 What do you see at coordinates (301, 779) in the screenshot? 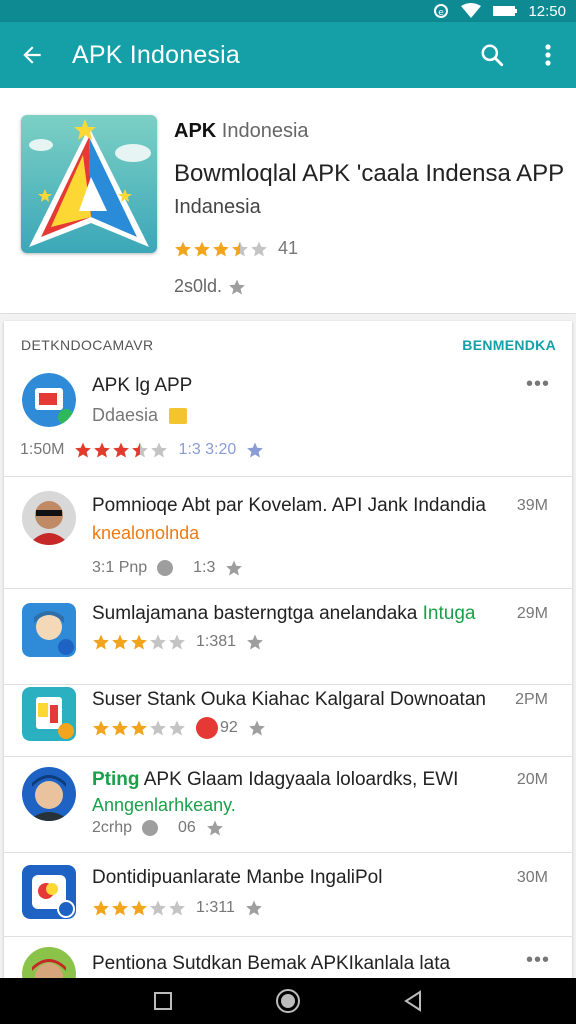
I see `app-name-text: APK Glaam Idagyaala loloardks, EWI` at bounding box center [301, 779].